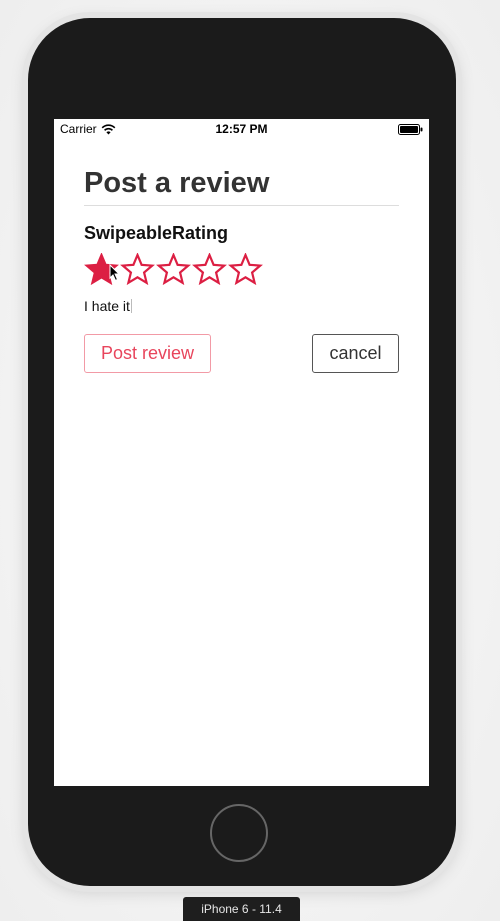 The width and height of the screenshot is (500, 921). What do you see at coordinates (156, 233) in the screenshot?
I see `component-name: SwipeableRating` at bounding box center [156, 233].